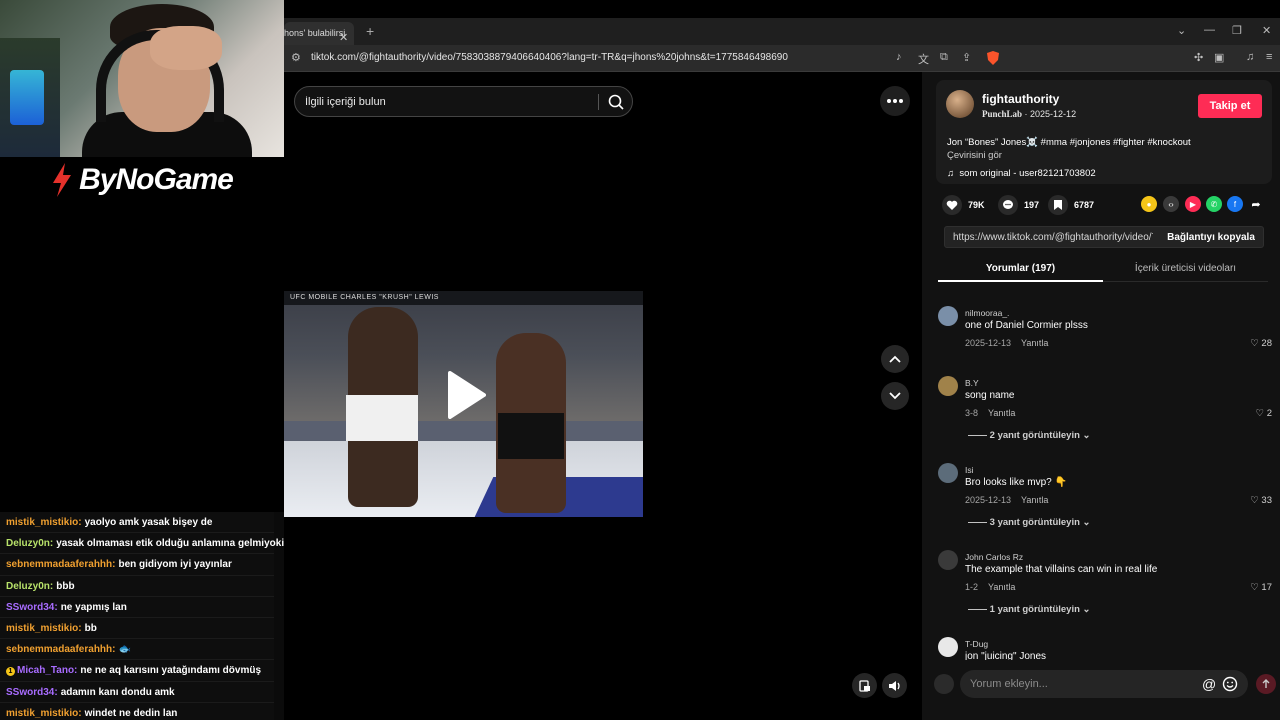  I want to click on comment-like-button: ♡ 28, so click(1261, 343).